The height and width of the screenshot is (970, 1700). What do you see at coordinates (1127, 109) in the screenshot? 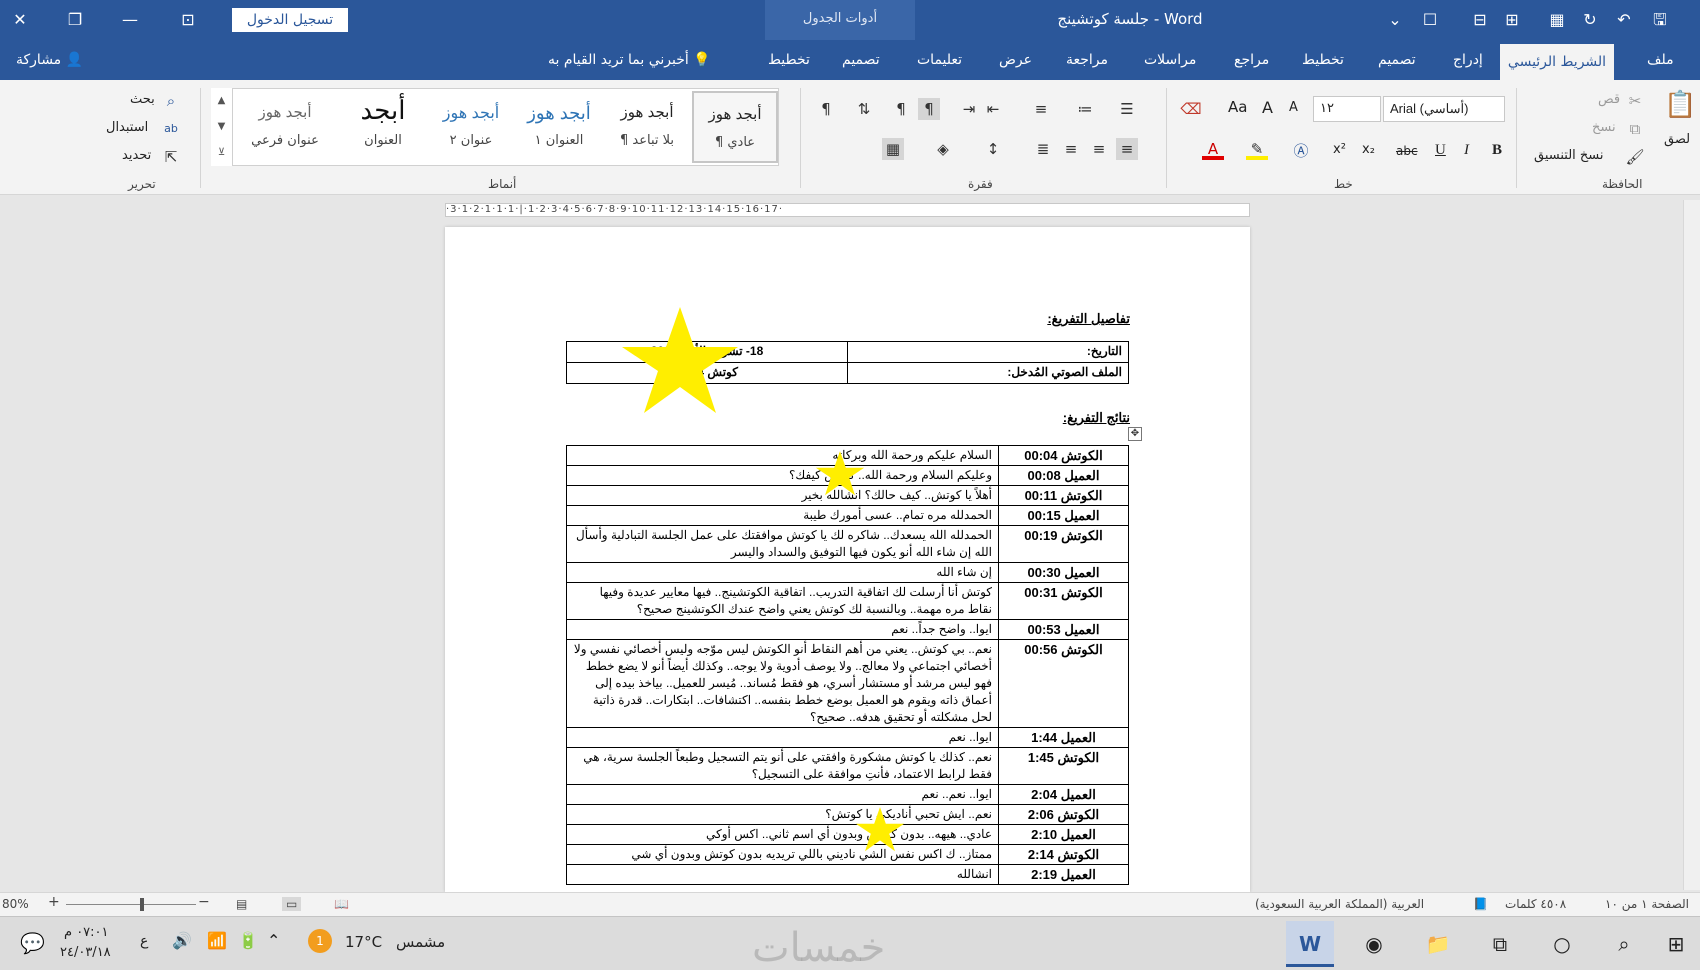
I see `bullets-icon: ☰` at bounding box center [1127, 109].